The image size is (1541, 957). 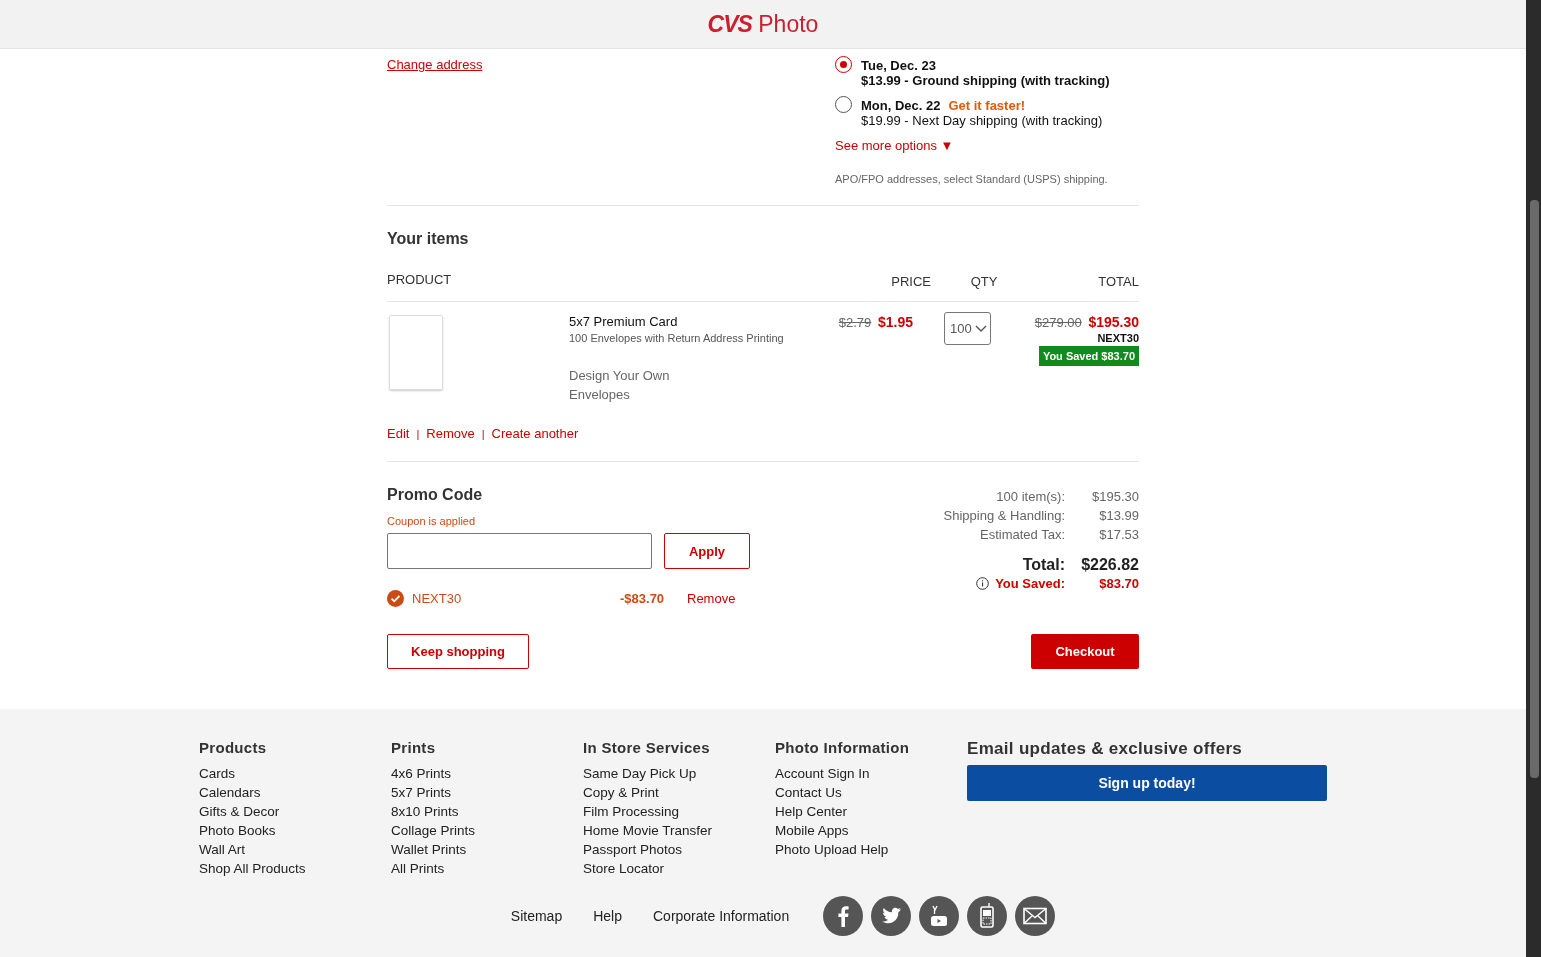 I want to click on footer-link: Gifts & Decor, so click(x=239, y=811).